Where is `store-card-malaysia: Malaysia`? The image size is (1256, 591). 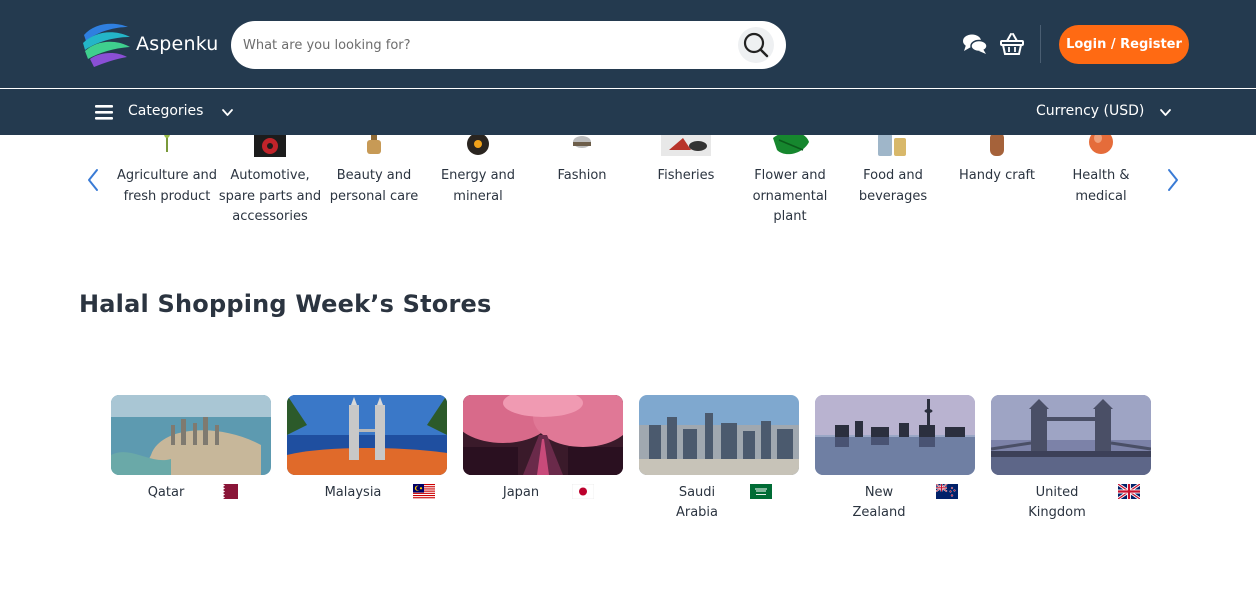
store-card-malaysia: Malaysia is located at coordinates (367, 465).